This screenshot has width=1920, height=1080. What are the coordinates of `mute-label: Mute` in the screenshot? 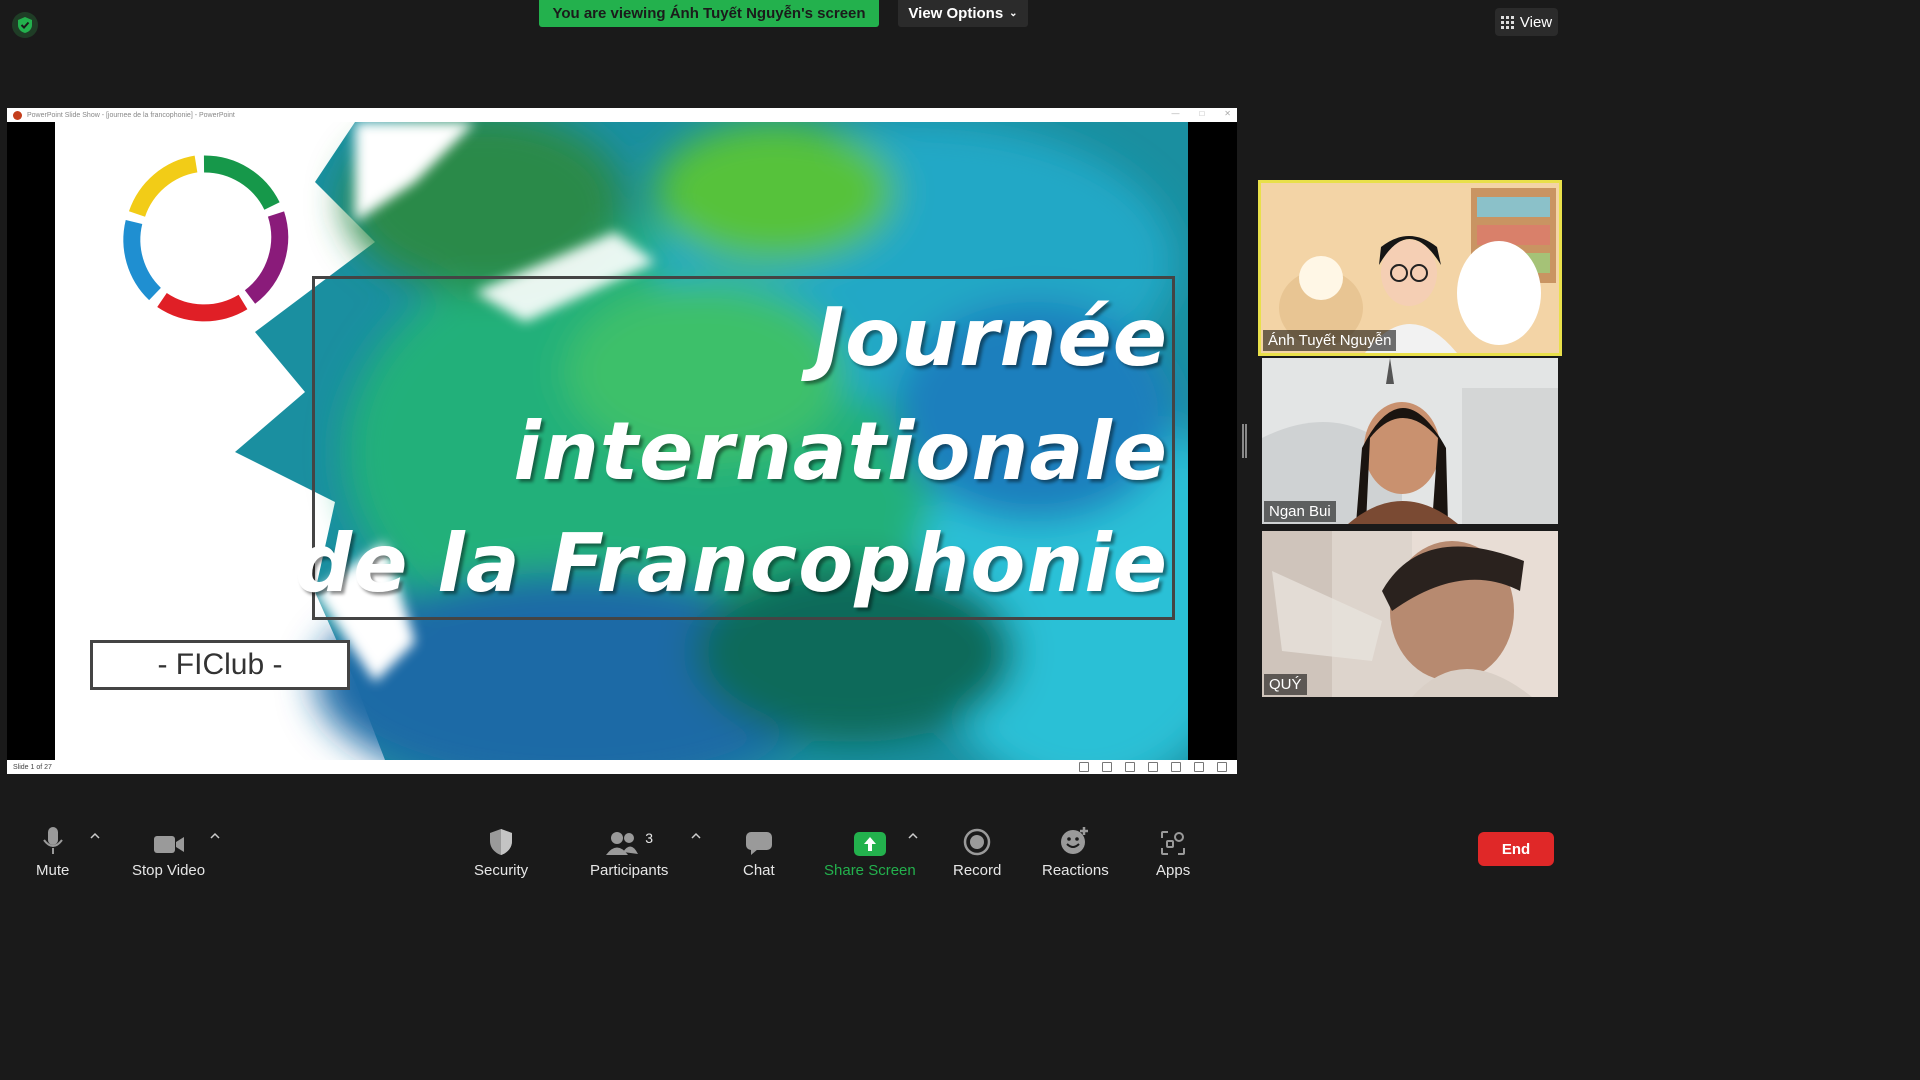 It's located at (53, 870).